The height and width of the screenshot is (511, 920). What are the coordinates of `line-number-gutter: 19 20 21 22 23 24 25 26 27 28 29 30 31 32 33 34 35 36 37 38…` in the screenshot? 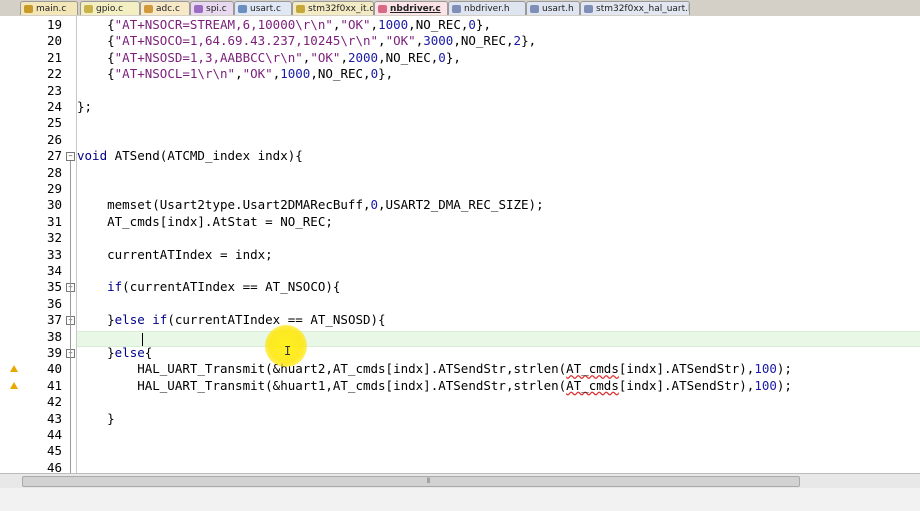 It's located at (32, 244).